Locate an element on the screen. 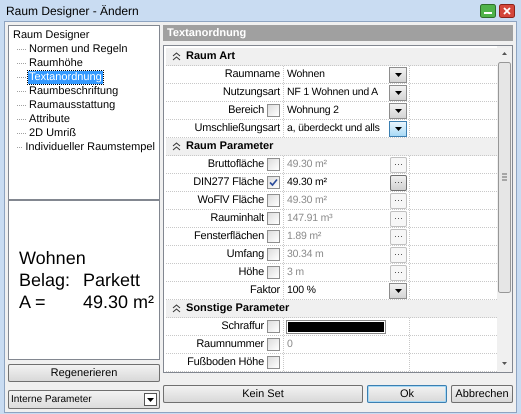  parameter-select: Interne Parameter is located at coordinates (84, 399).